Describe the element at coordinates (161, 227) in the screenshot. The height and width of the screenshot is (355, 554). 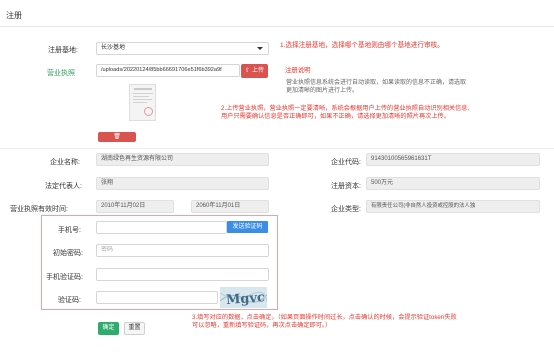
I see `phone-input` at that location.